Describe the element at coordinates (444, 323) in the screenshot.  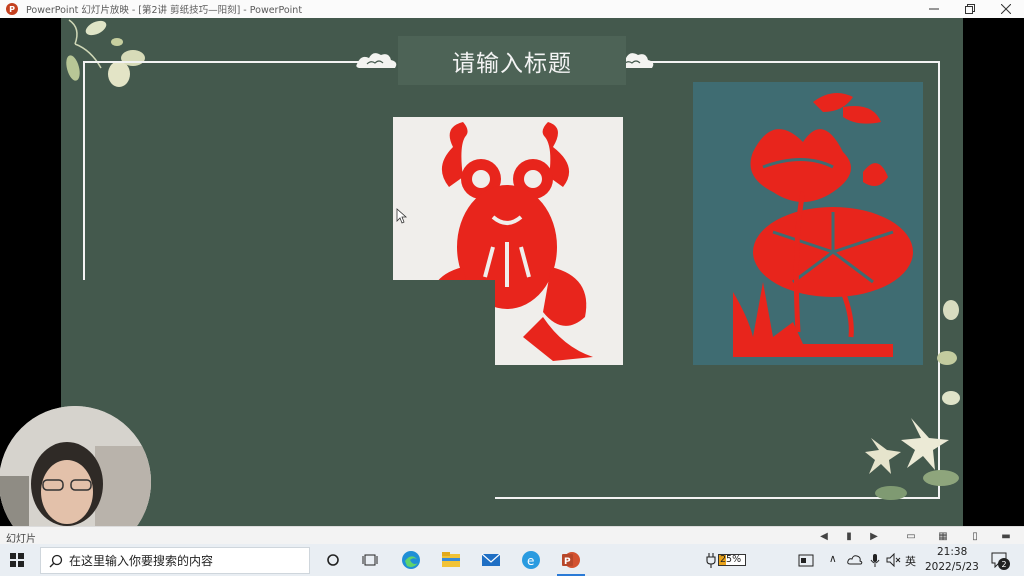
I see `slide-background-patch` at that location.